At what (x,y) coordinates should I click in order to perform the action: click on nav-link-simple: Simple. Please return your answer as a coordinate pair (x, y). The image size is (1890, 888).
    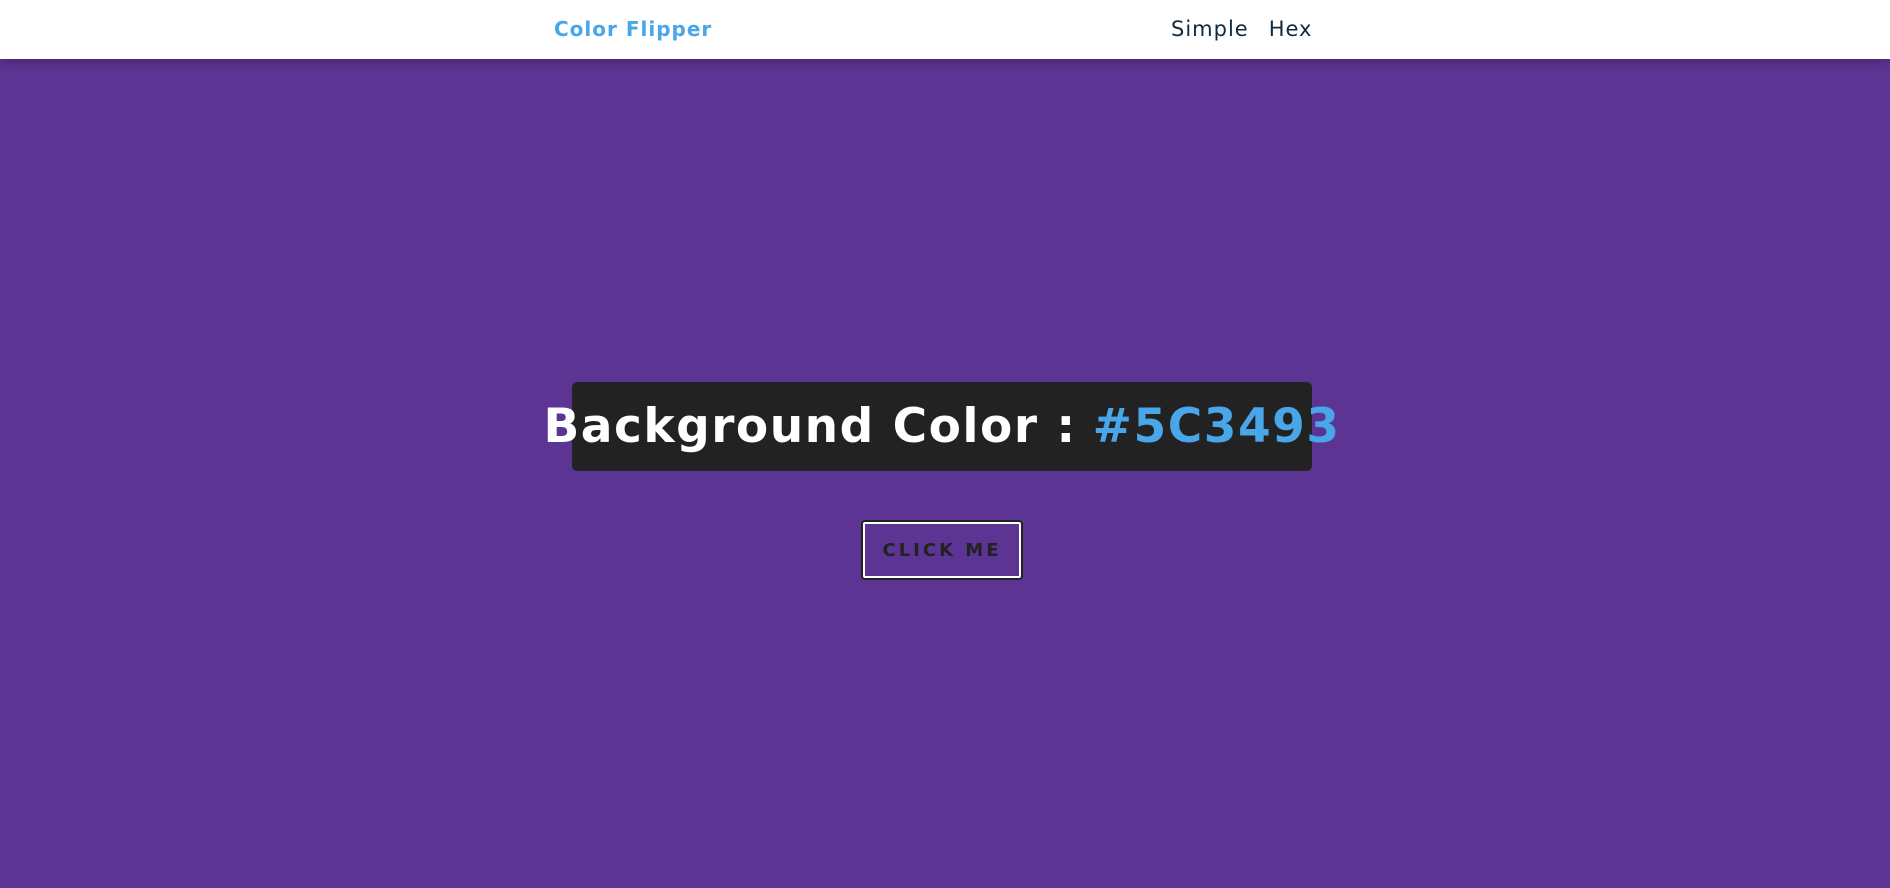
    Looking at the image, I should click on (1210, 29).